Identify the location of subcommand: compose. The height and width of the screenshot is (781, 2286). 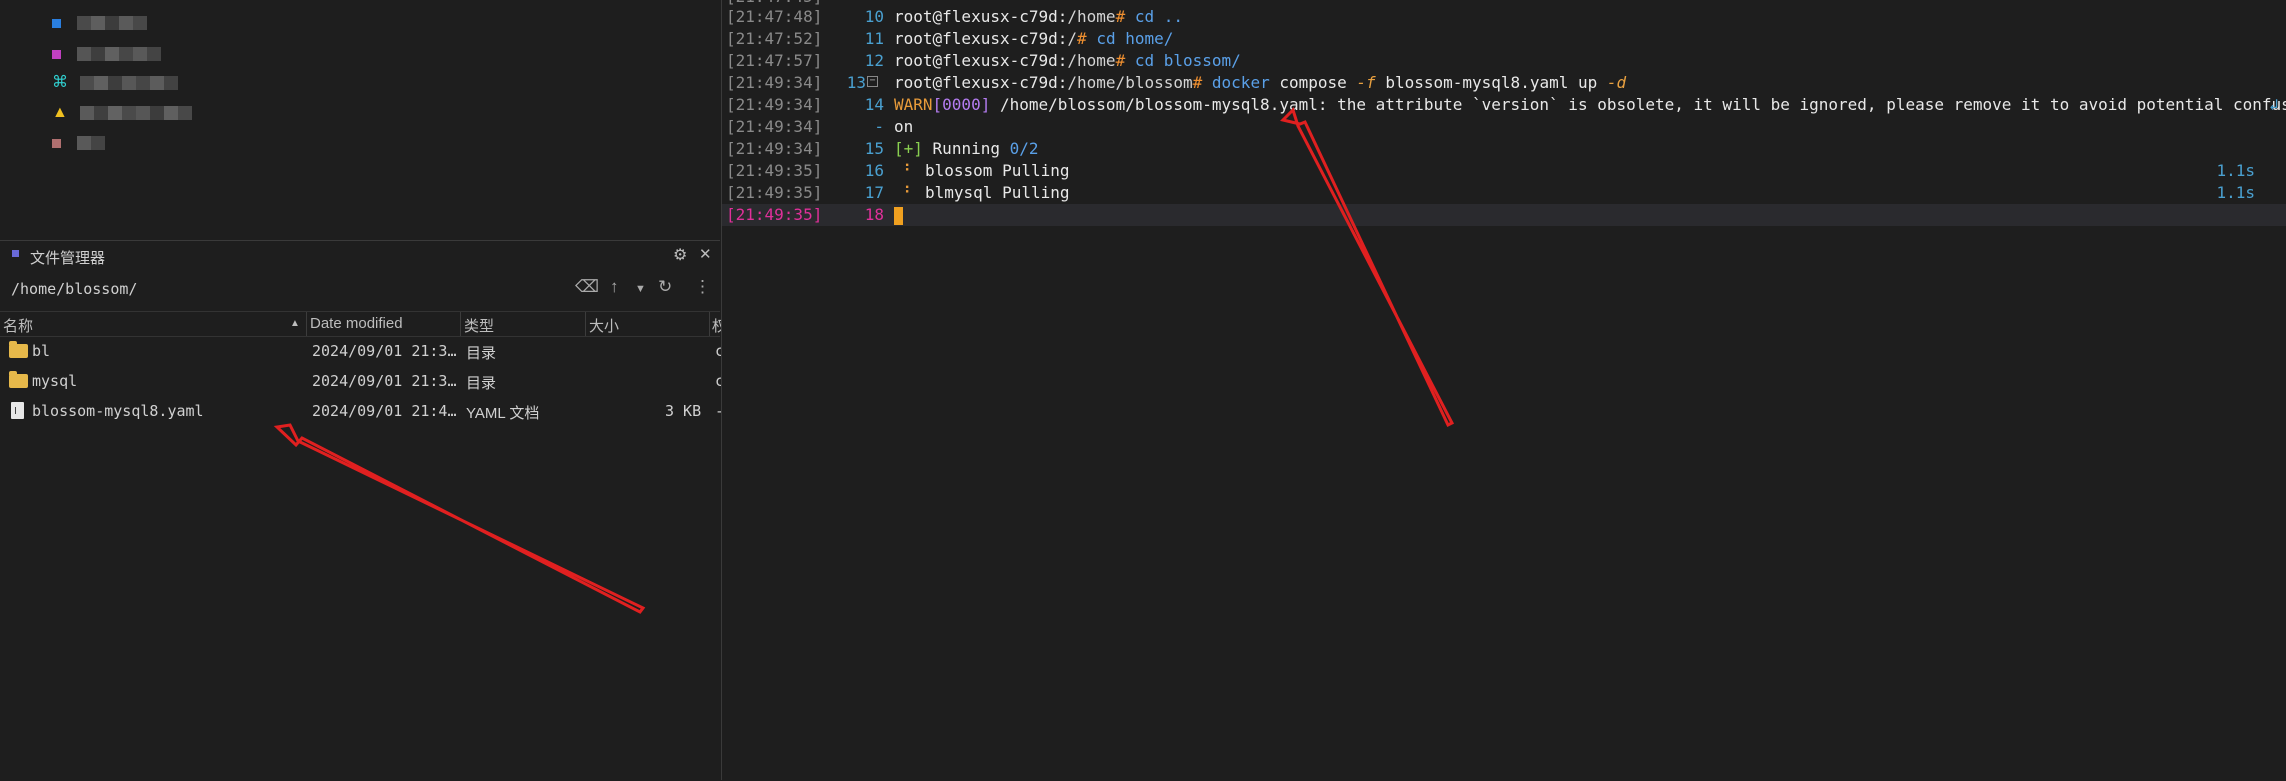
(1313, 82).